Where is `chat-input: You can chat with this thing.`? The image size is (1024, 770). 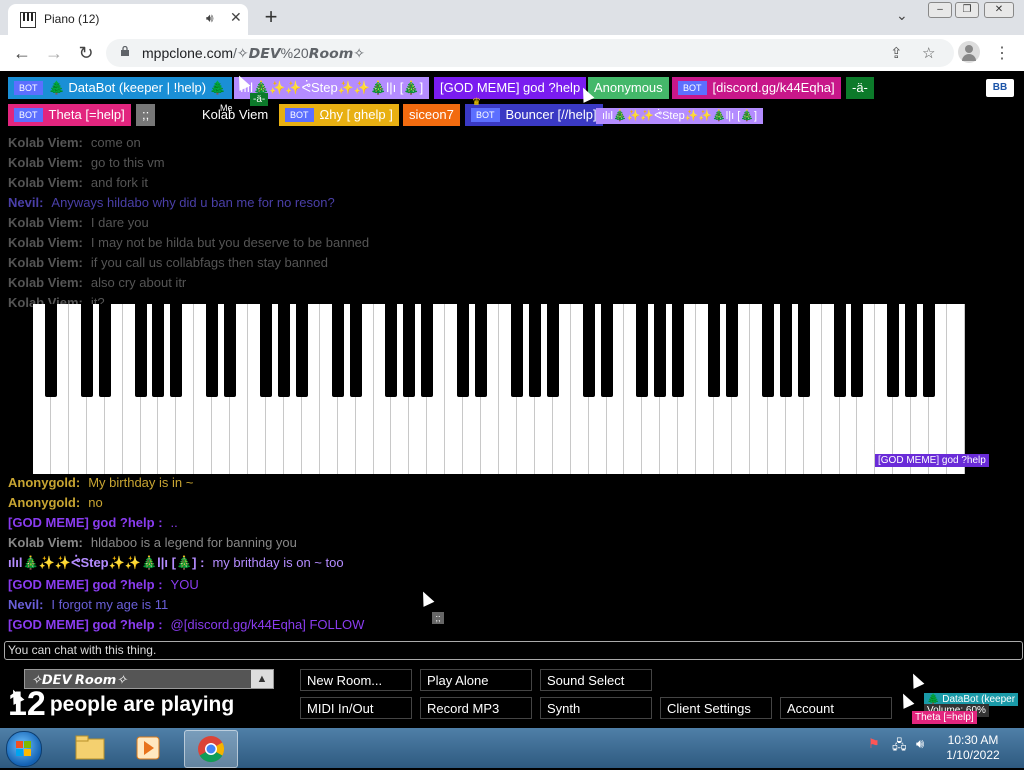
chat-input: You can chat with this thing. is located at coordinates (513, 650).